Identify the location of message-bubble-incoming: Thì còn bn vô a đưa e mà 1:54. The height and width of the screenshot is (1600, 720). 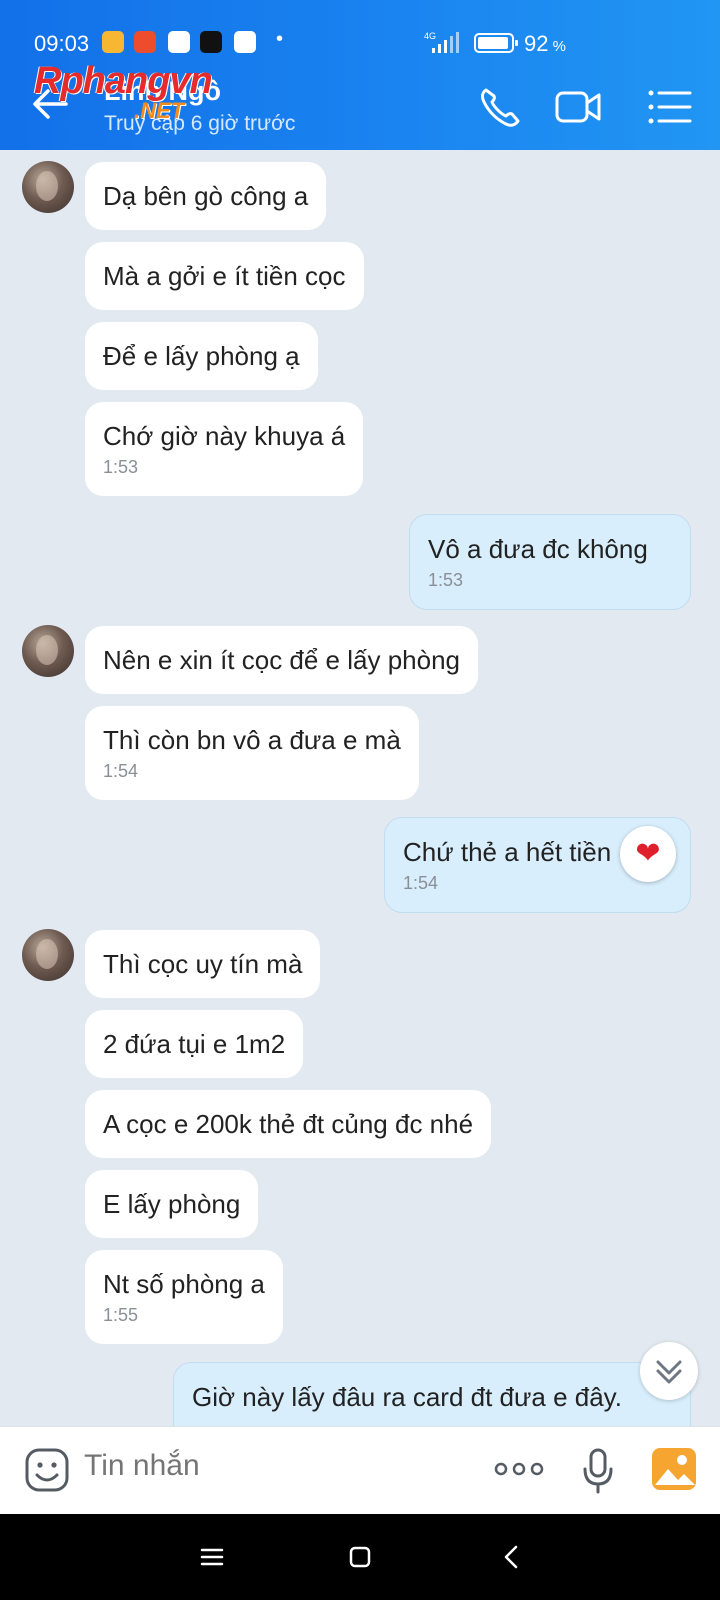
(252, 753).